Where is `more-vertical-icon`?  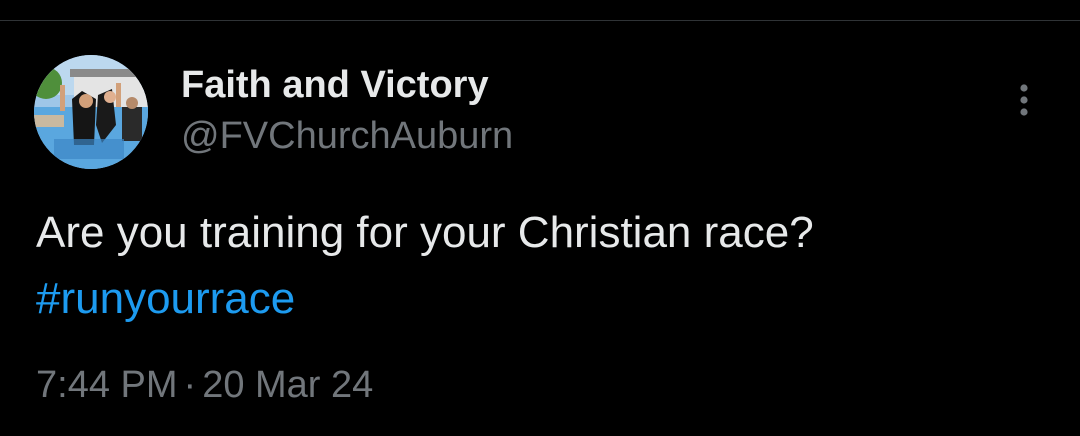
more-vertical-icon is located at coordinates (1024, 100).